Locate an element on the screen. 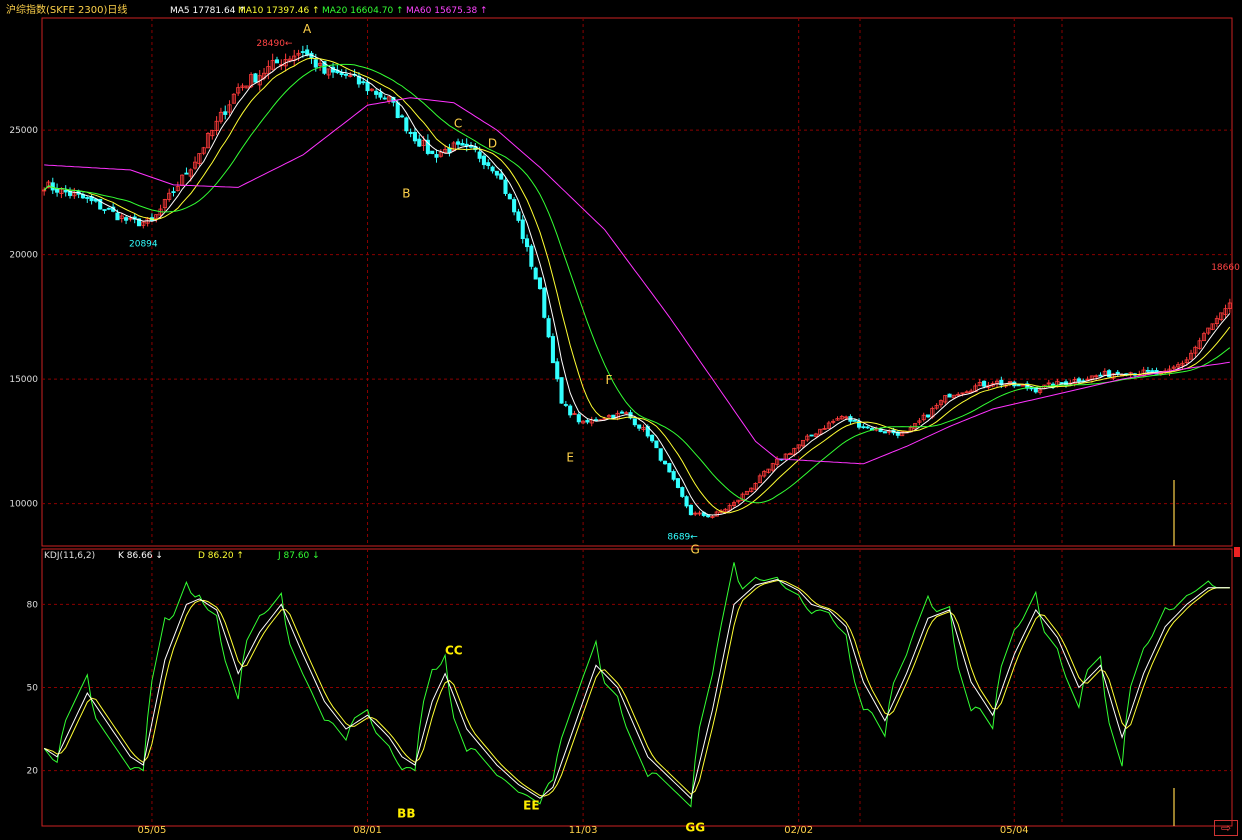 The height and width of the screenshot is (840, 1242). wave-annotation-d: D is located at coordinates (492, 144).